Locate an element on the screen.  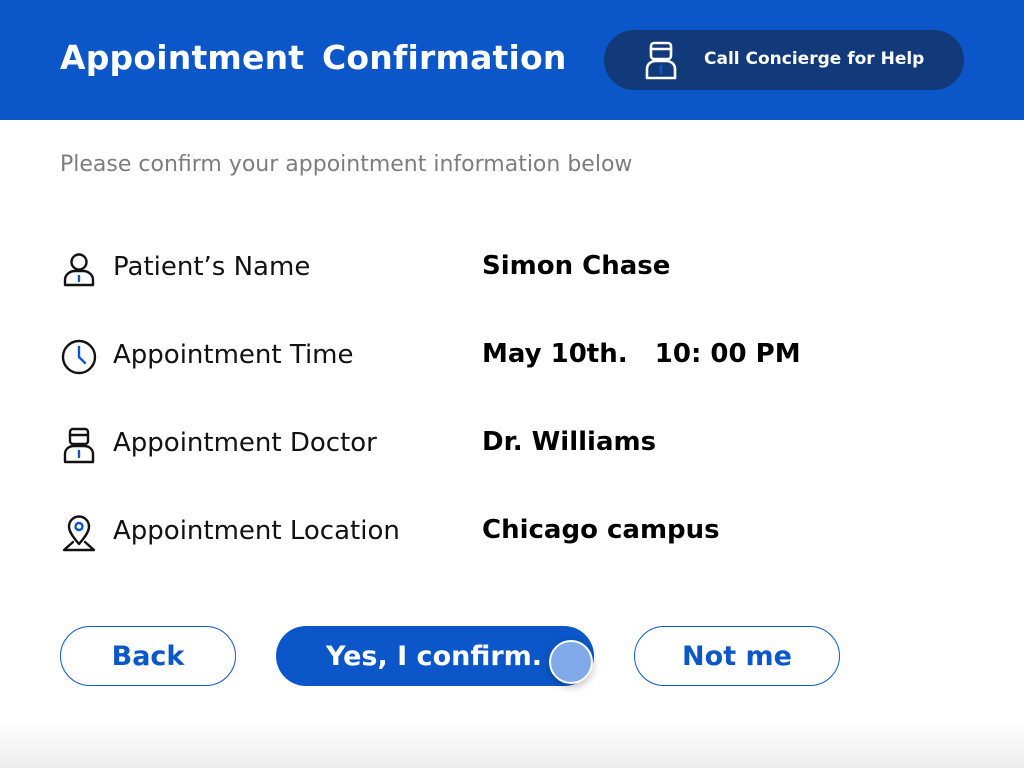
detail-row-appointment-time: Appointment Time May 10th. 10: 00 PM is located at coordinates (510, 356).